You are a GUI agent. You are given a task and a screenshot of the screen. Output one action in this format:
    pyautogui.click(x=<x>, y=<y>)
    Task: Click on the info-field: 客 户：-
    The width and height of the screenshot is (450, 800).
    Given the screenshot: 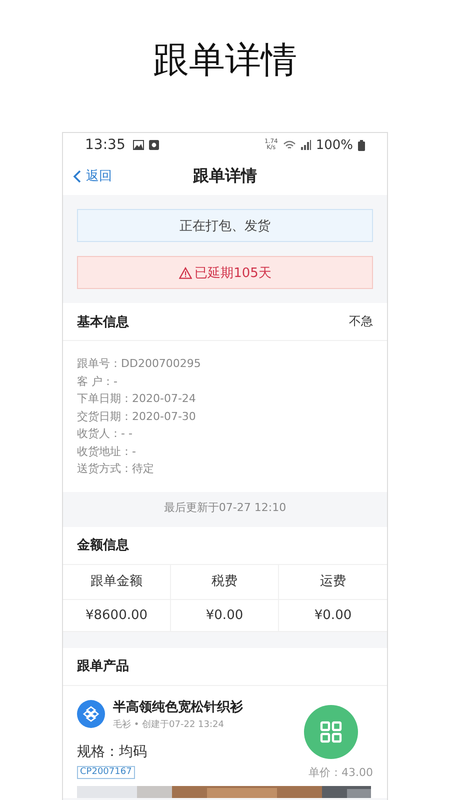 What is the action you would take?
    pyautogui.click(x=225, y=381)
    